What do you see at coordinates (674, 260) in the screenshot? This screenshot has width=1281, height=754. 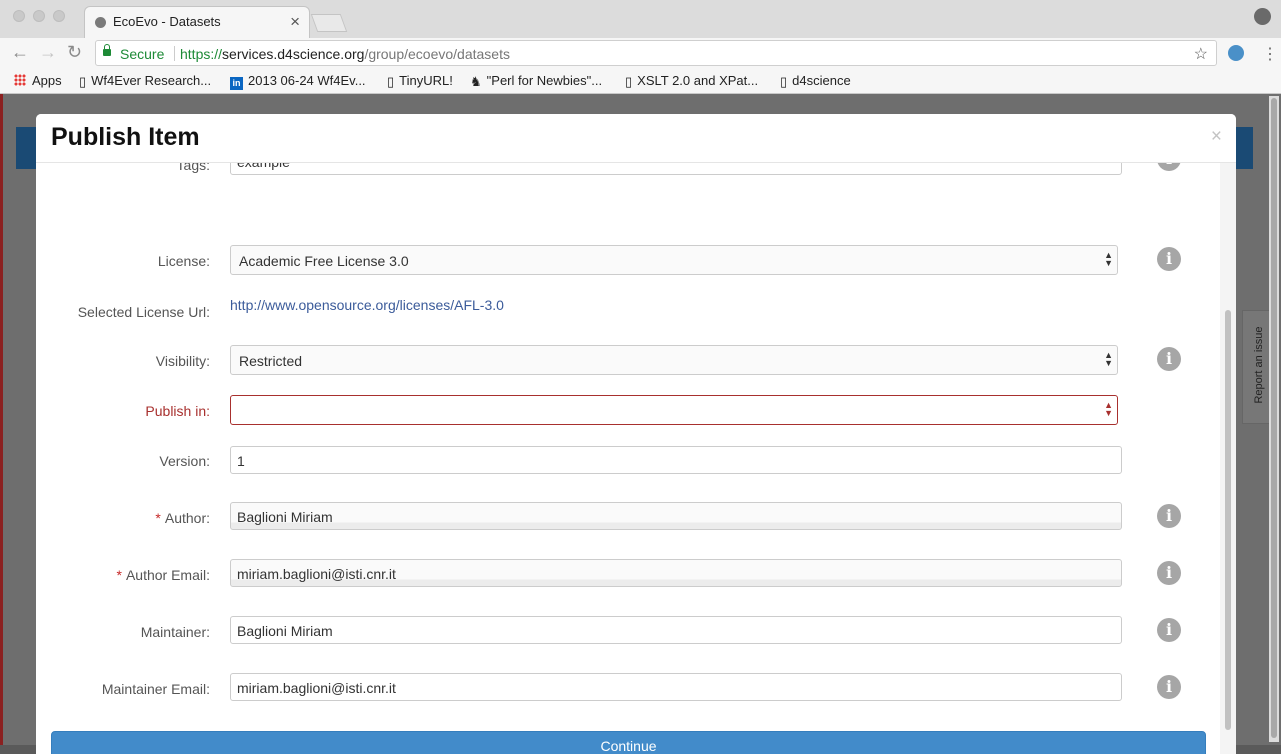 I see `license-select: Academic Free License 3.0 ▲ ▼` at bounding box center [674, 260].